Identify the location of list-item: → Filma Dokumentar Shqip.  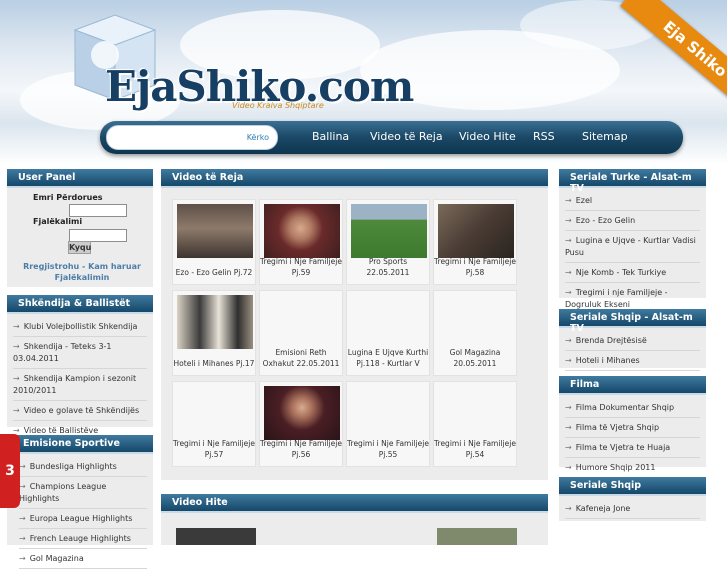
(632, 408).